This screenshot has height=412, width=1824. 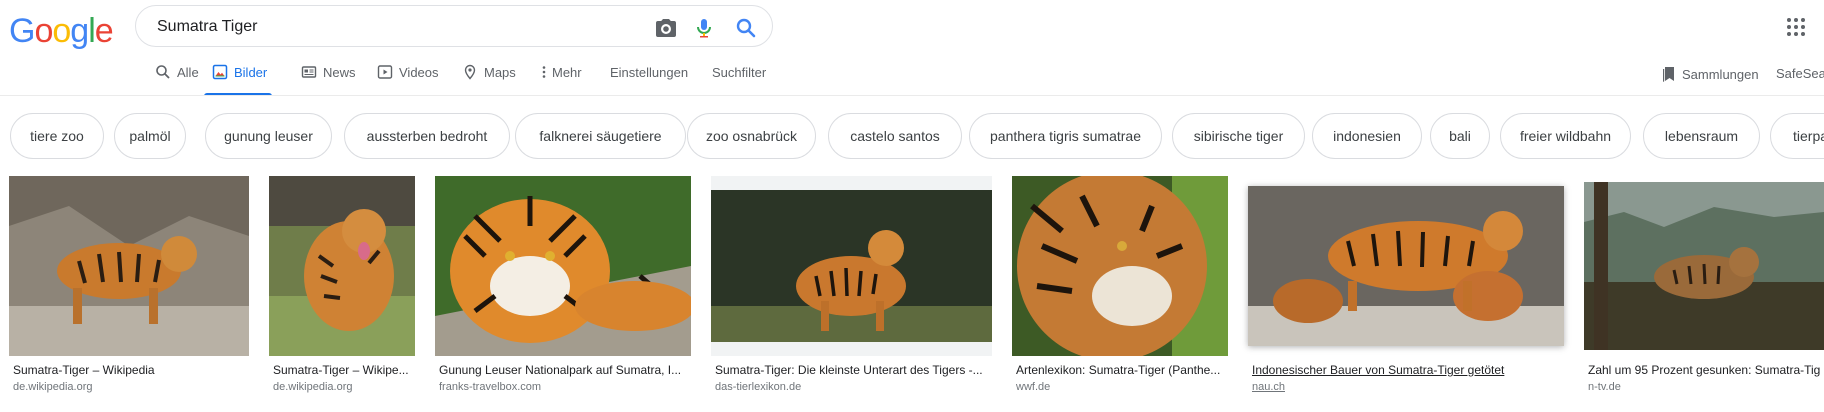 What do you see at coordinates (339, 72) in the screenshot?
I see `tab-label: News` at bounding box center [339, 72].